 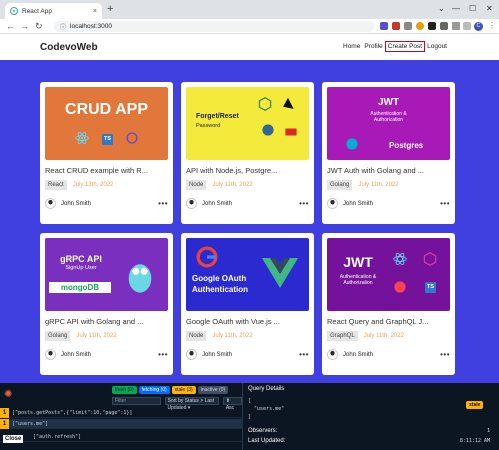 I want to click on postgres-logo-icon, so click(x=268, y=130).